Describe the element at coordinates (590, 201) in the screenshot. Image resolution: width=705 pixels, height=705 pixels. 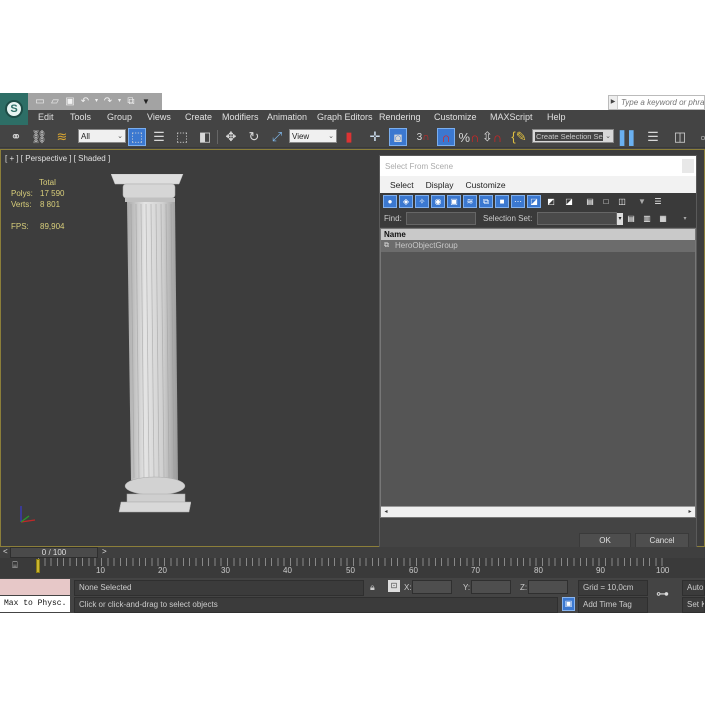
I see `select-all-icon: ▤` at that location.